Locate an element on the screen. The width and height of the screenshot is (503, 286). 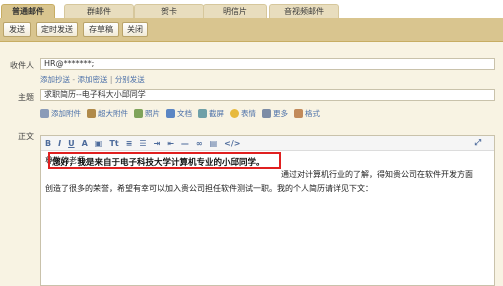
code-icon: </> is located at coordinates (232, 143).